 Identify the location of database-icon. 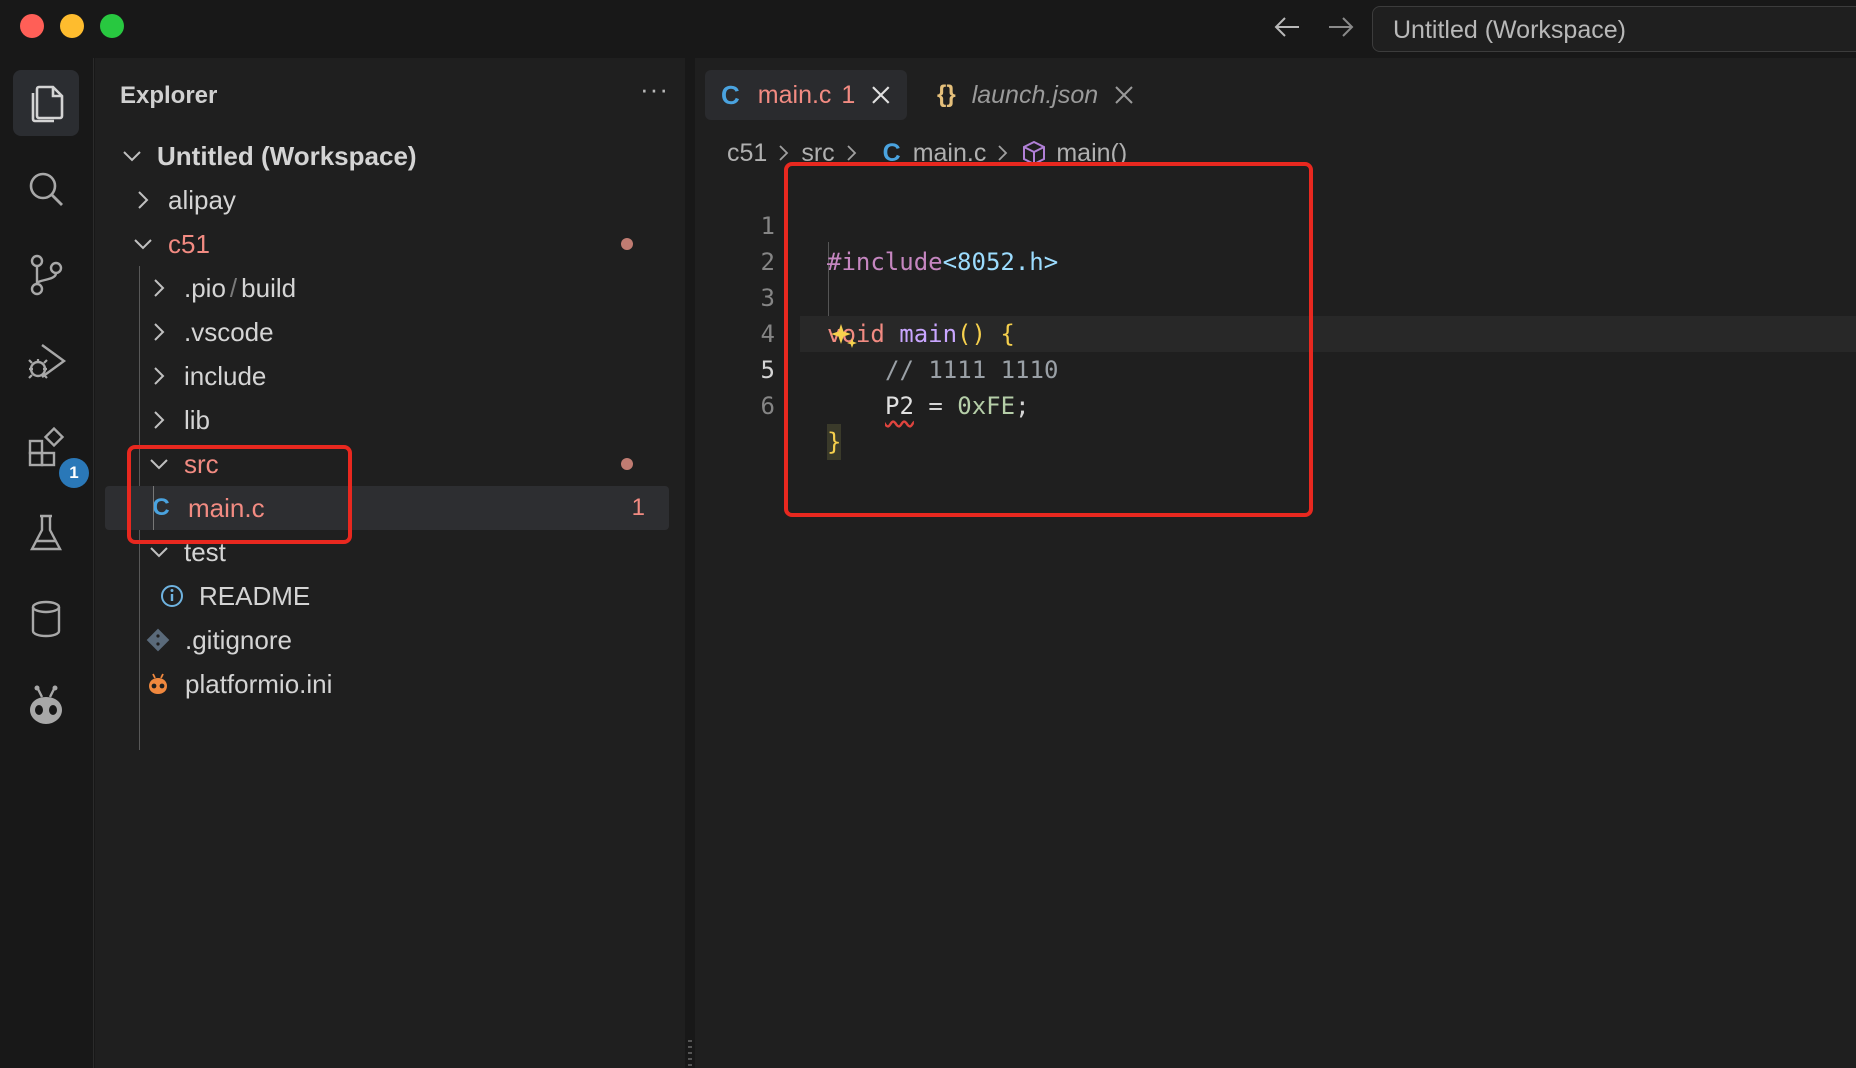
(46, 619).